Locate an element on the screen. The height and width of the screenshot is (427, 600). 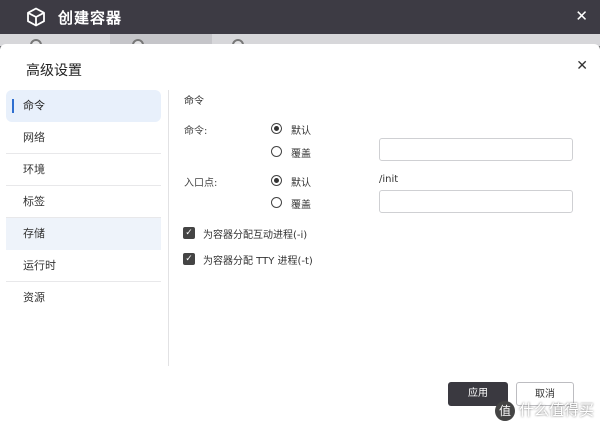
interactive-checkbox-label: 为容器分配互动进程(-i) is located at coordinates (255, 235).